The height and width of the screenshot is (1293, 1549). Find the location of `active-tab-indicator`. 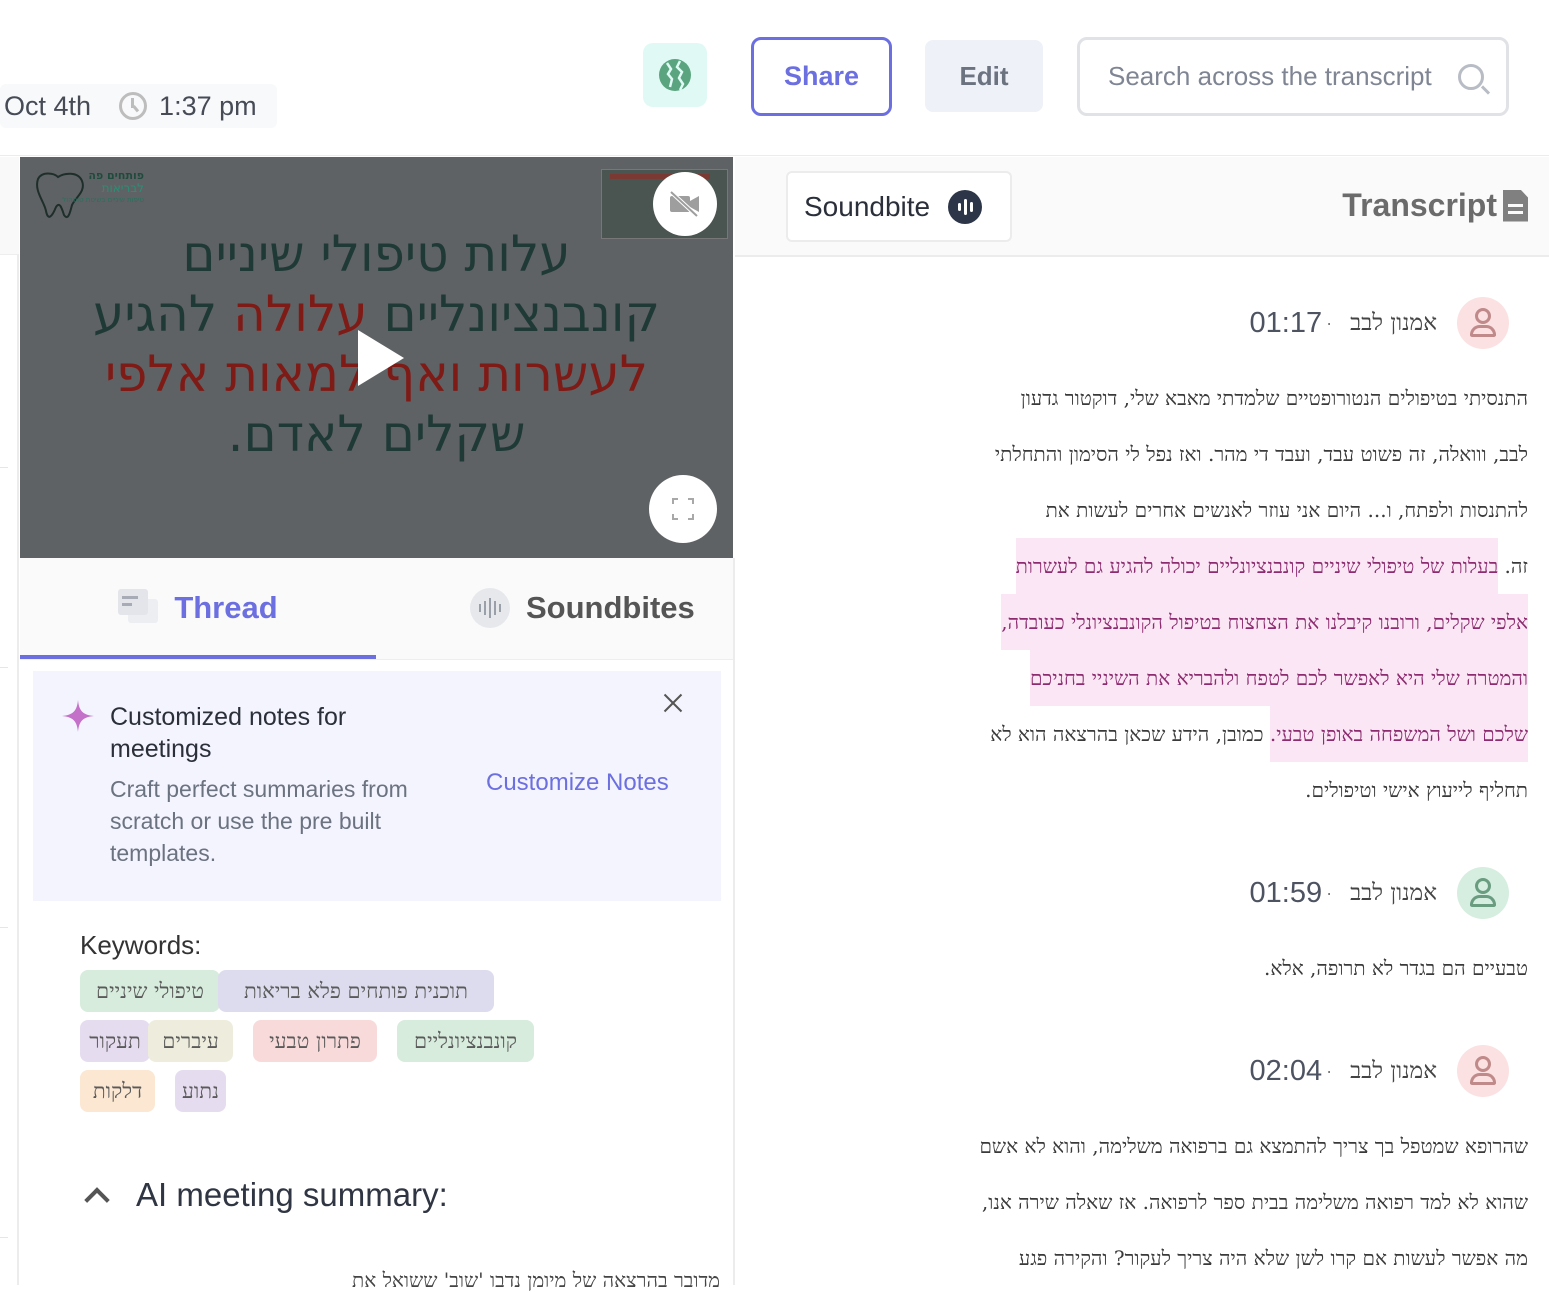

active-tab-indicator is located at coordinates (198, 657).